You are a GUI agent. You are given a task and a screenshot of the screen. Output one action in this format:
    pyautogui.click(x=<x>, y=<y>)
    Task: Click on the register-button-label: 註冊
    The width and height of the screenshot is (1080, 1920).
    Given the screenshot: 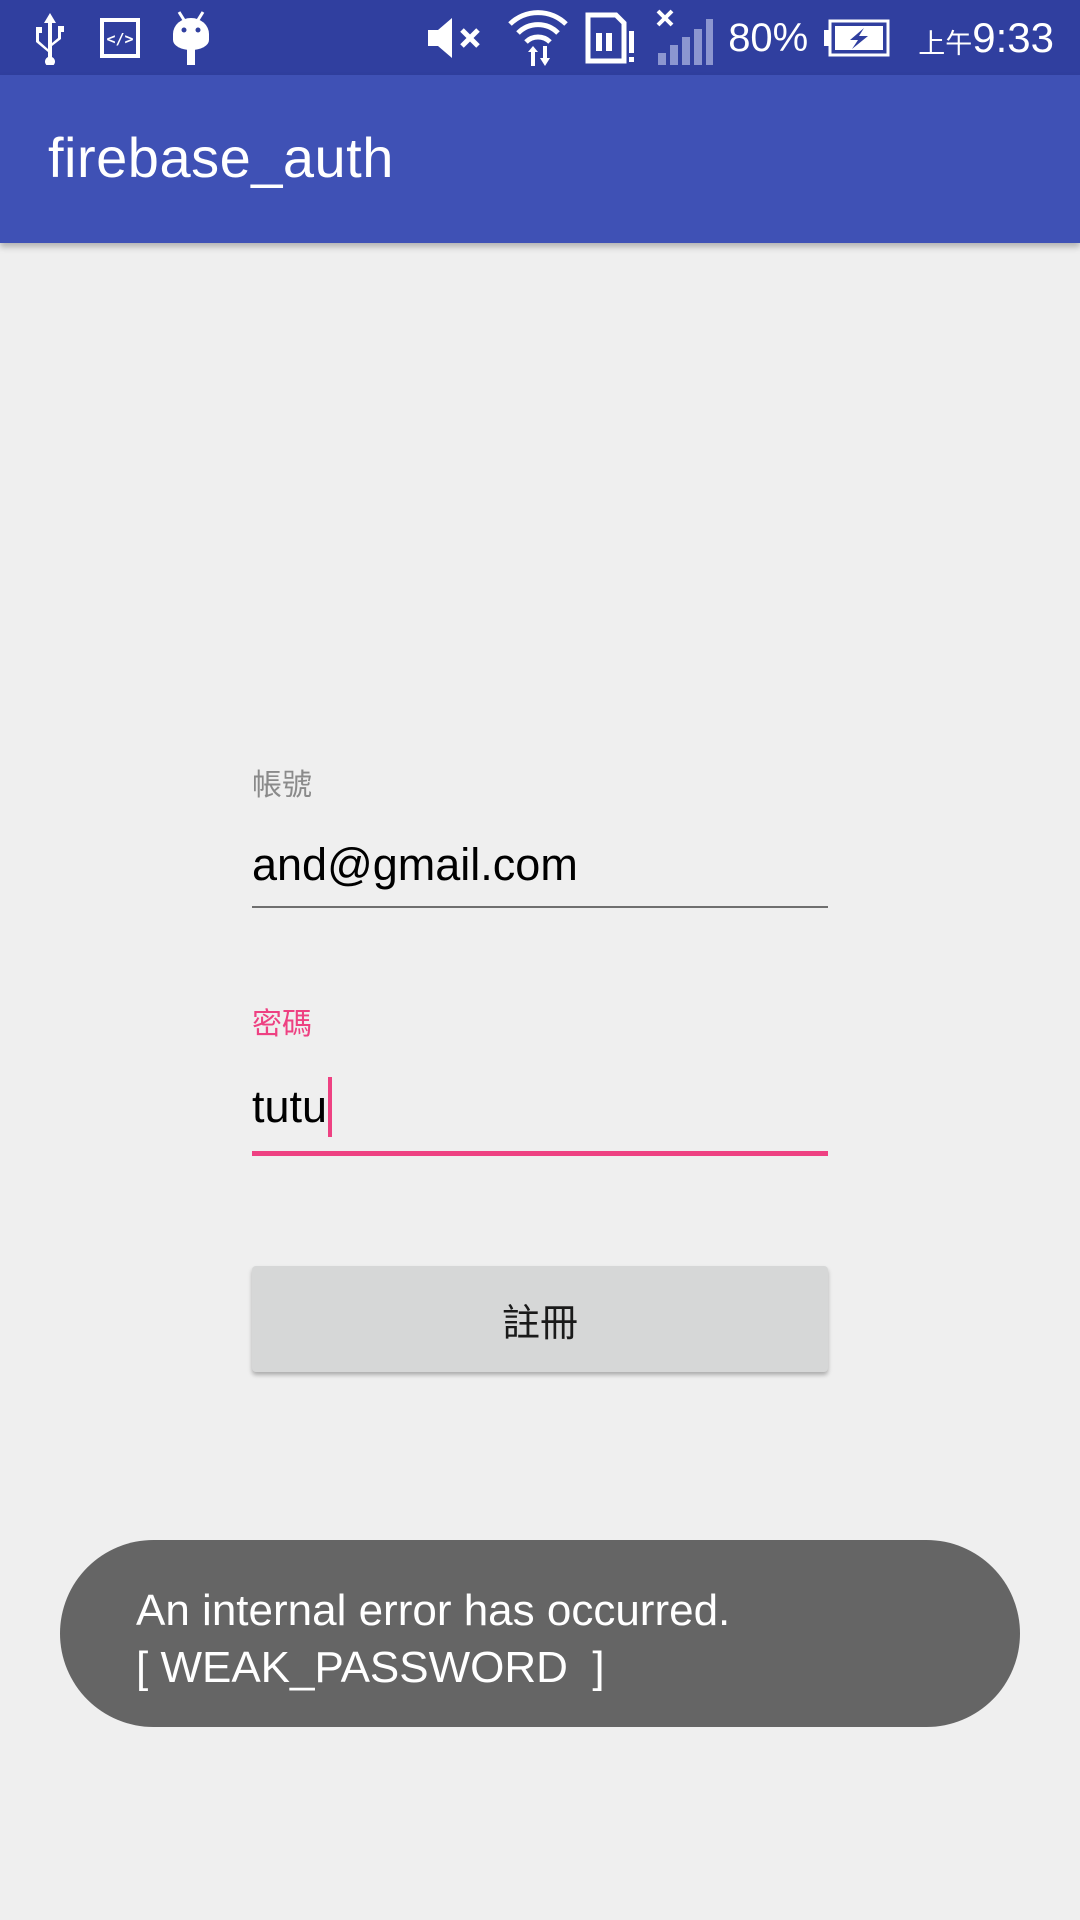 What is the action you would take?
    pyautogui.click(x=539, y=1322)
    